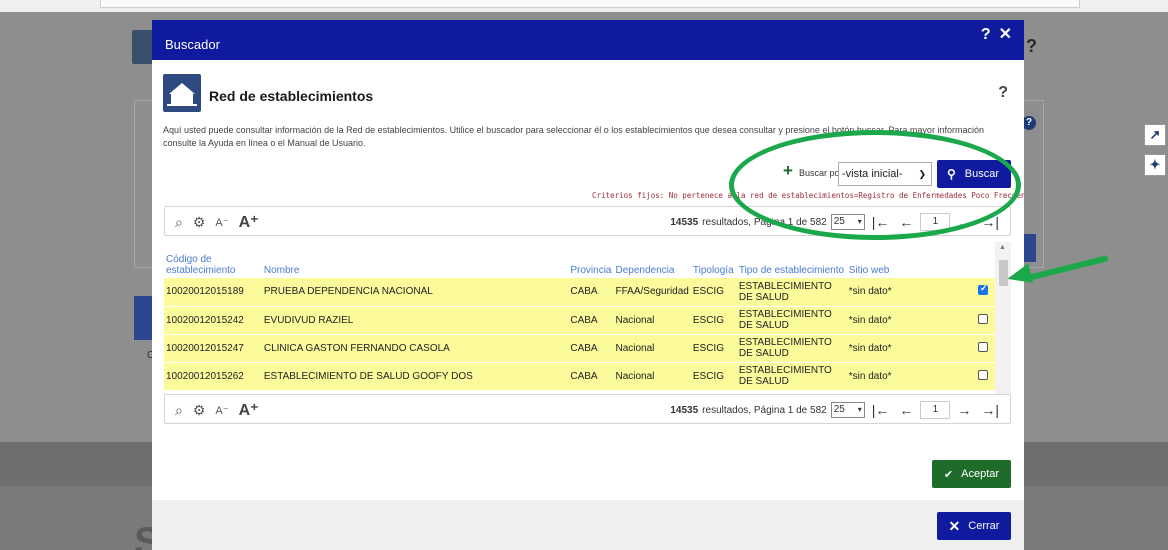 Image resolution: width=1168 pixels, height=550 pixels. I want to click on cell-nombre: PRUEBA DEPENDENCIA NACIONAL, so click(415, 292).